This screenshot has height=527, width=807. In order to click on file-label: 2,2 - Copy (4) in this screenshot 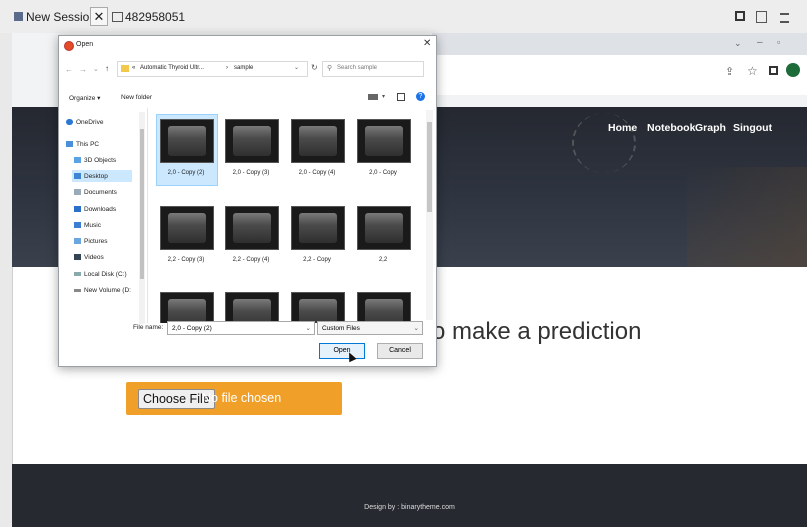, I will do `click(251, 260)`.